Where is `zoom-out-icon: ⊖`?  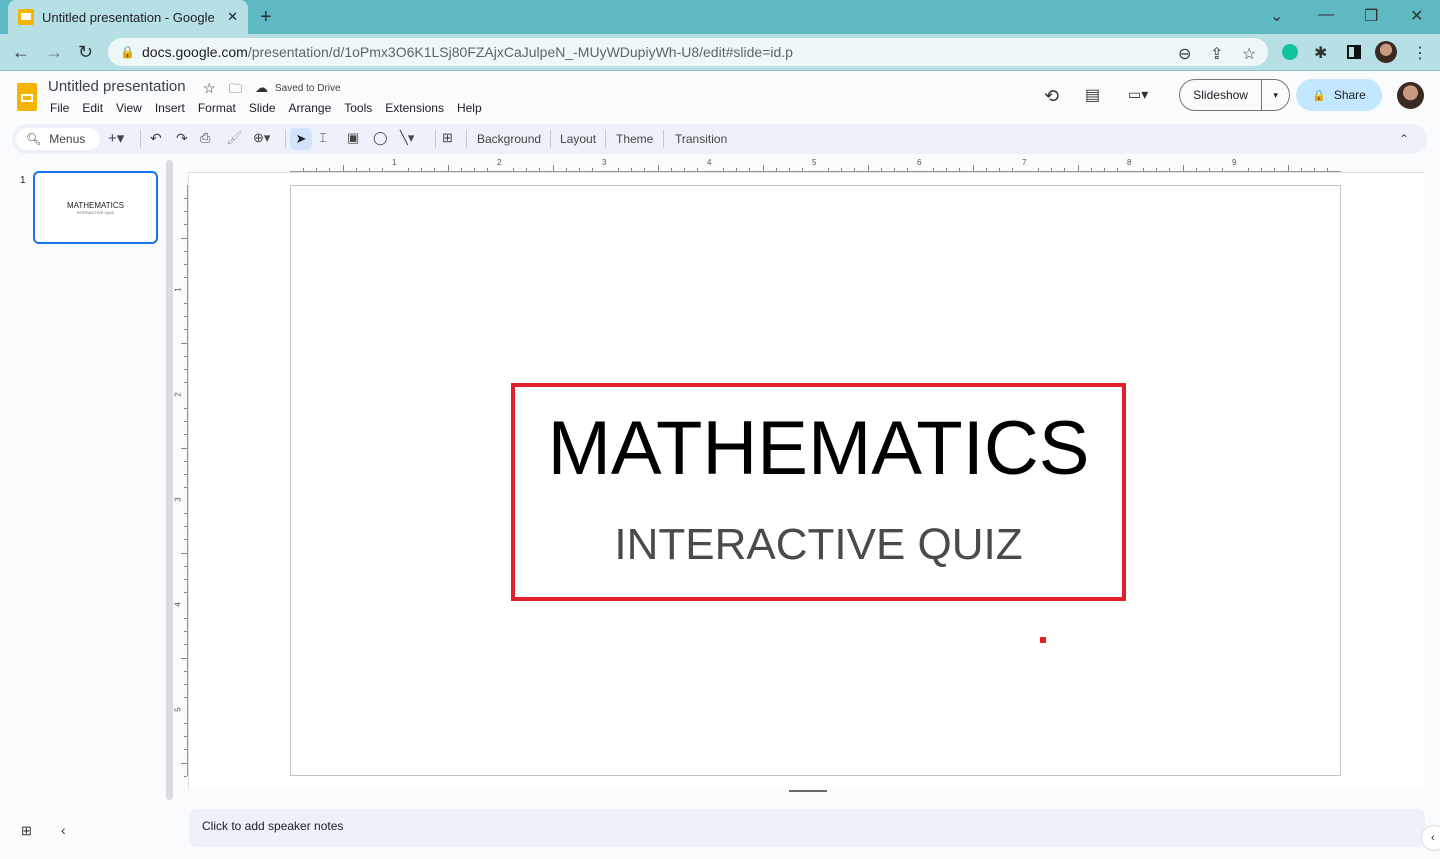
zoom-out-icon: ⊖ is located at coordinates (1184, 54).